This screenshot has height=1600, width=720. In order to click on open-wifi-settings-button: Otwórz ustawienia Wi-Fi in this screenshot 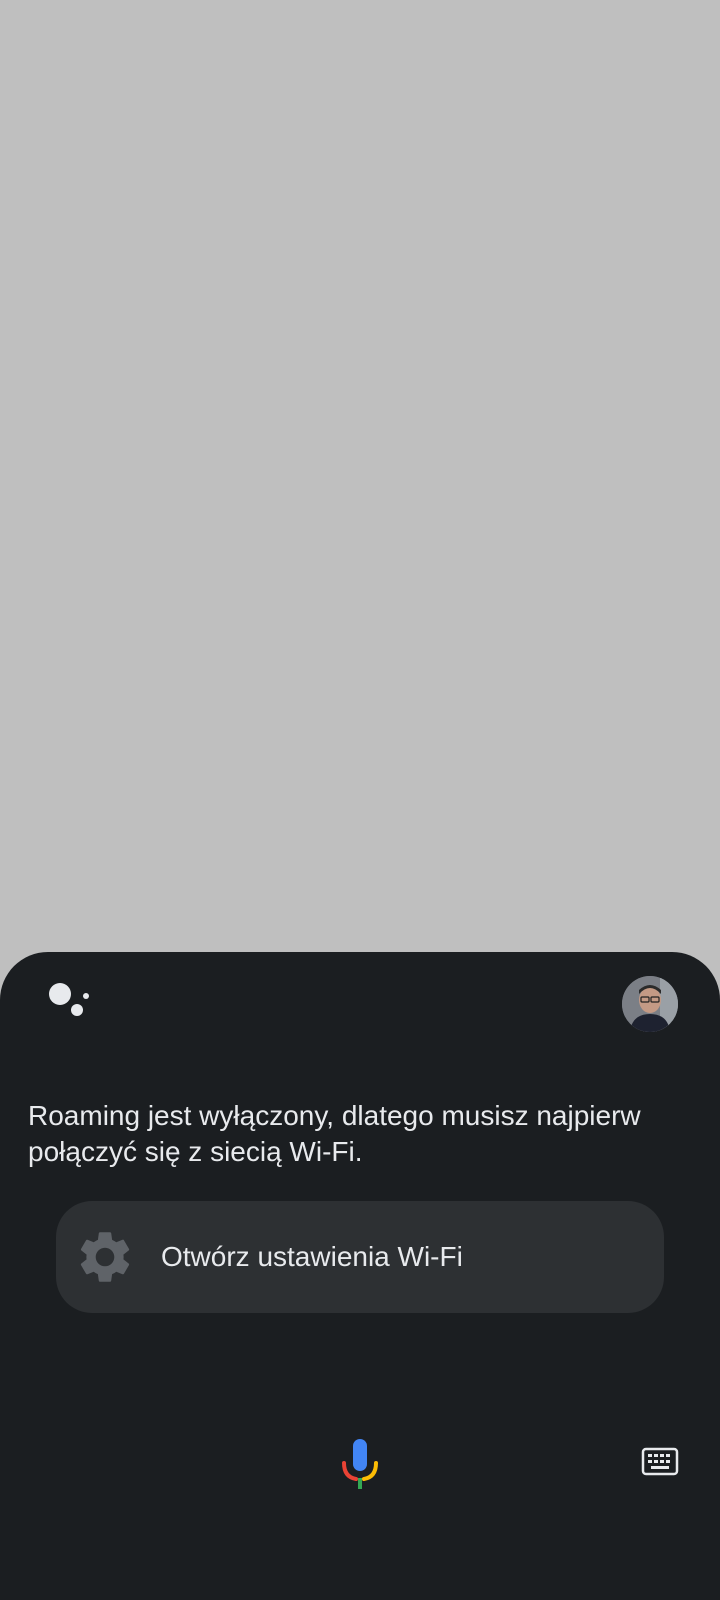, I will do `click(360, 1257)`.